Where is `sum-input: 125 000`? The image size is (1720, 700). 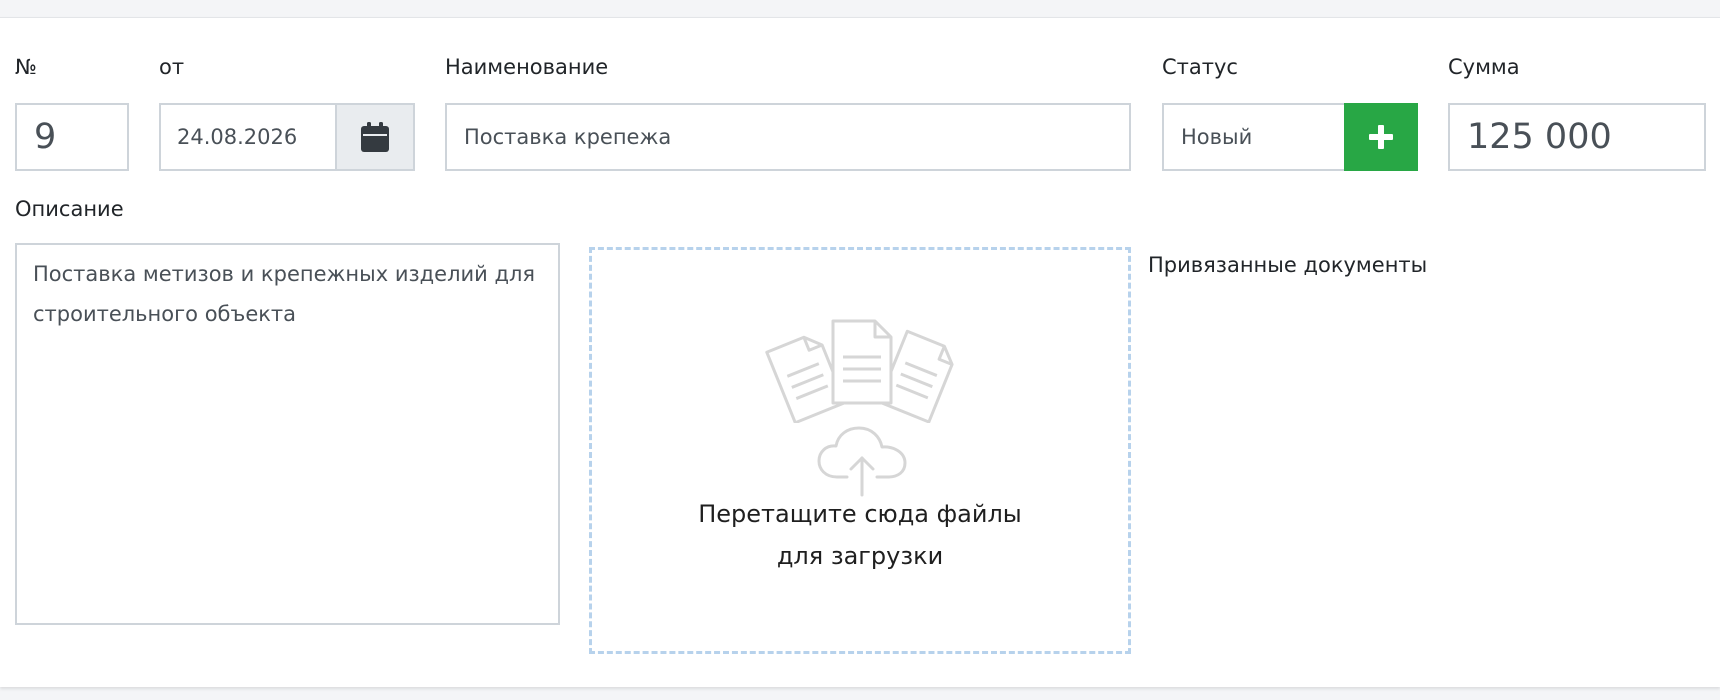 sum-input: 125 000 is located at coordinates (1577, 137).